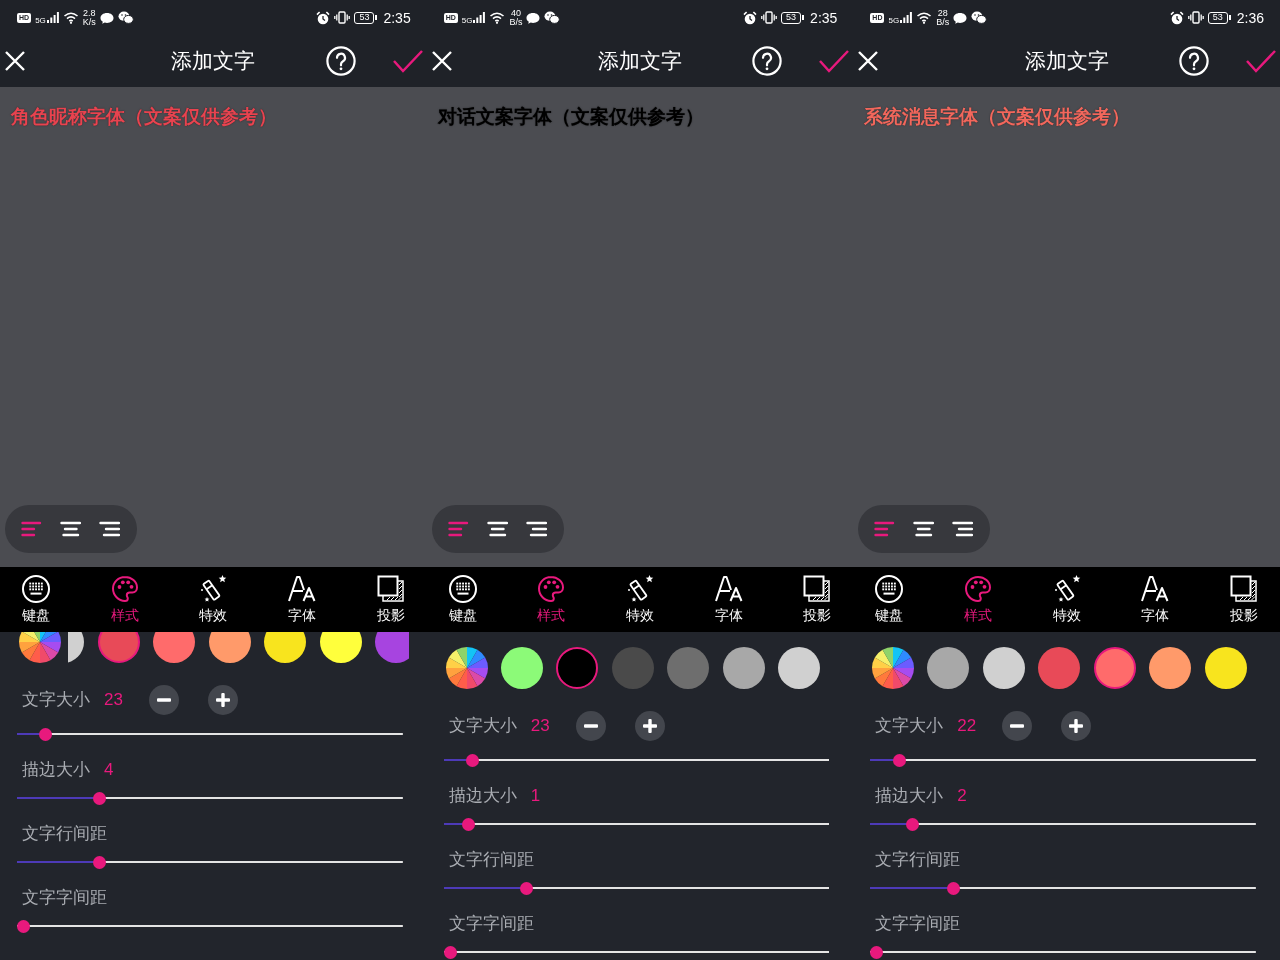 The image size is (1280, 960). What do you see at coordinates (640, 589) in the screenshot?
I see `wand-icon` at bounding box center [640, 589].